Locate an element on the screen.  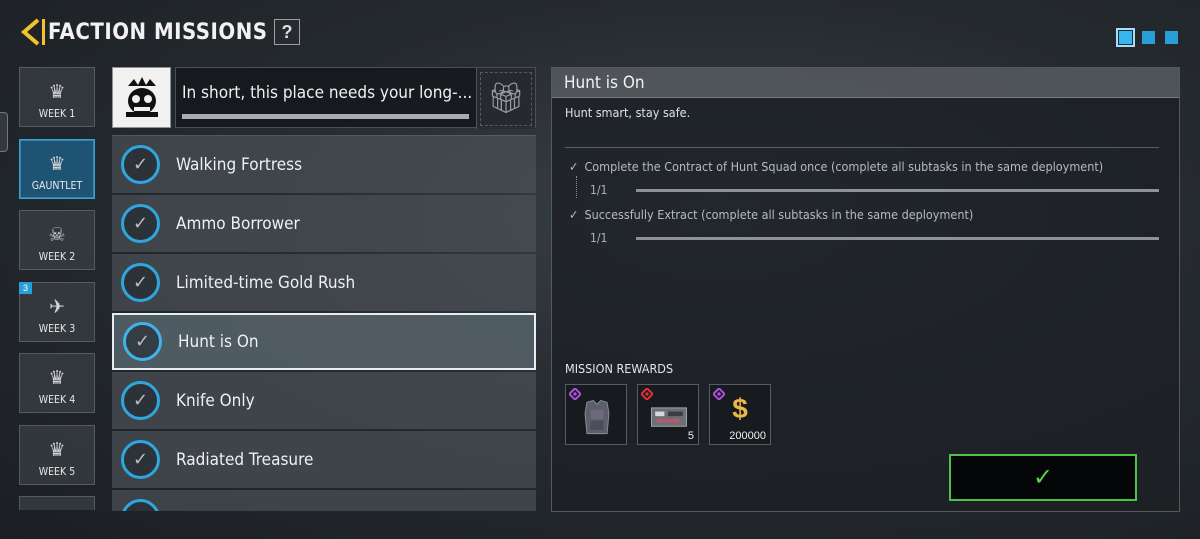
mission-item: ✓ Walking Fortress is located at coordinates (324, 164).